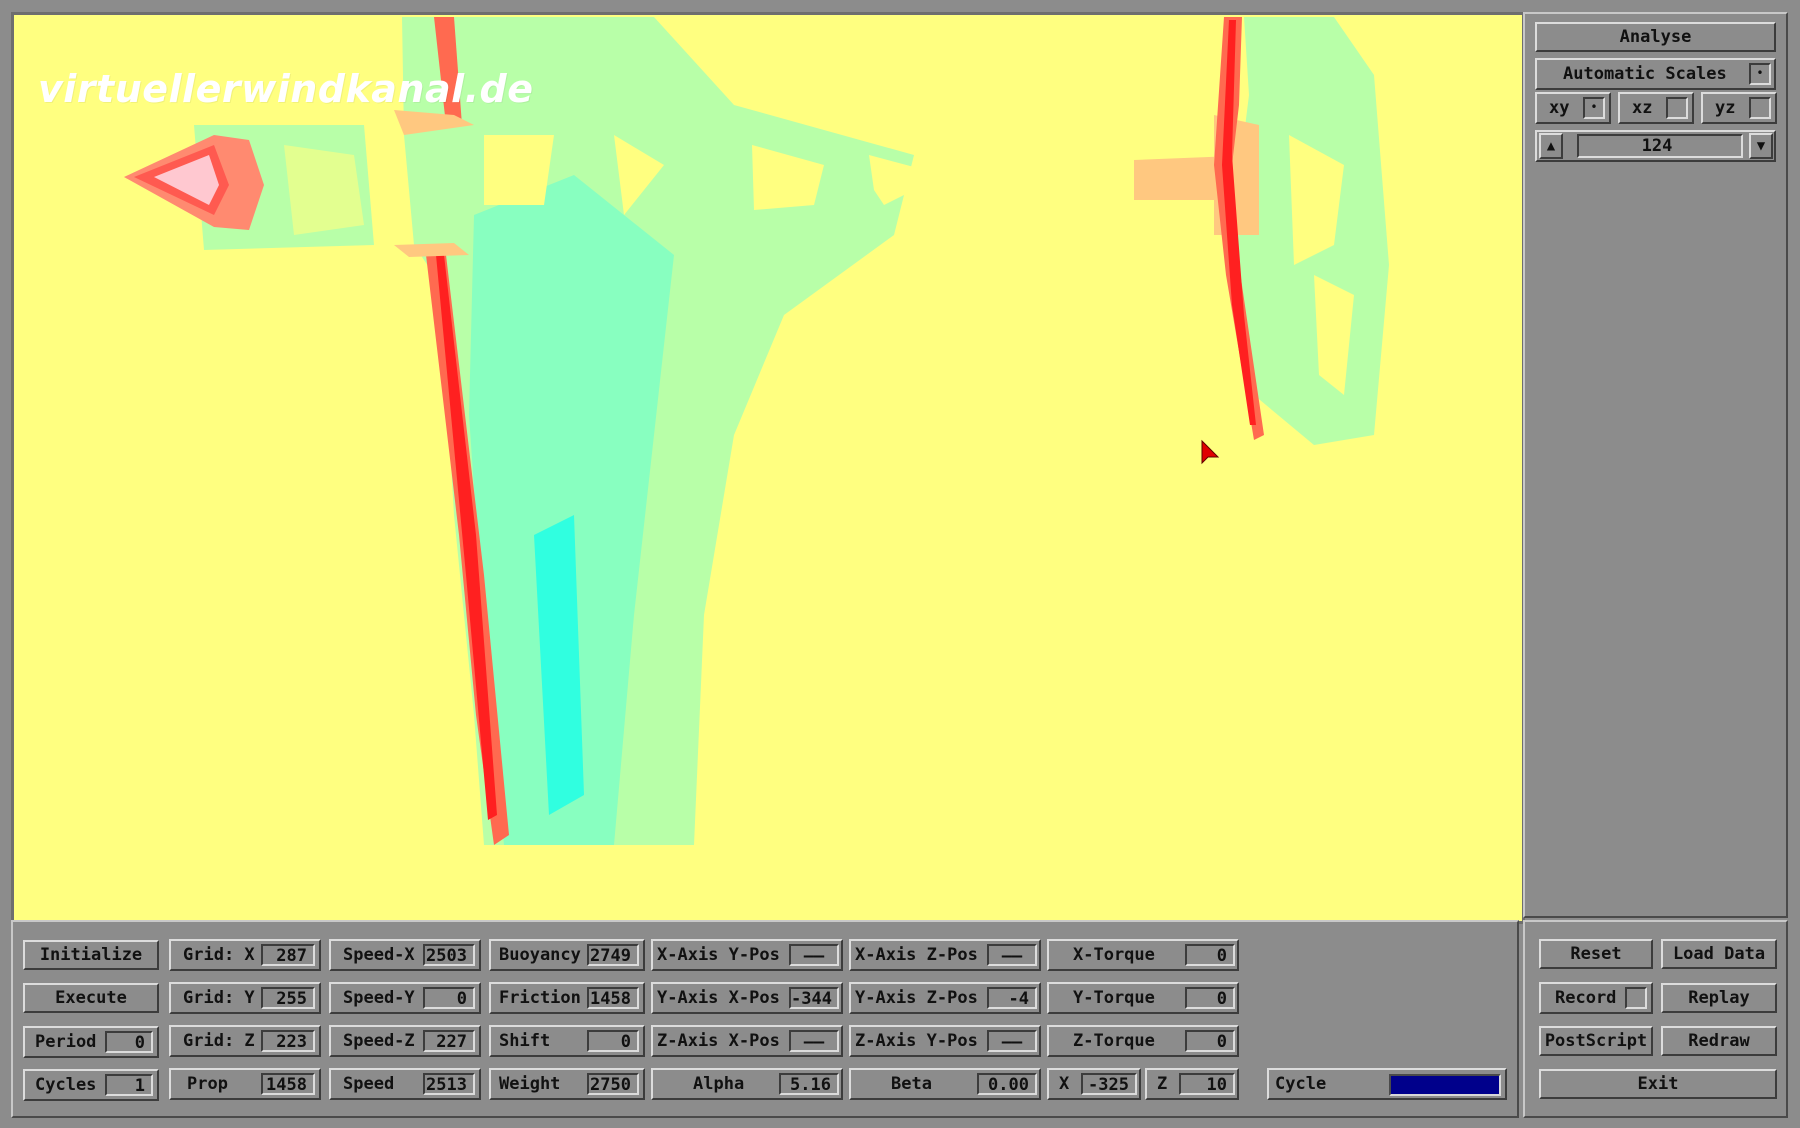  I want to click on xaxis-zpos-field: X-Axis Z-Pos ——, so click(945, 955).